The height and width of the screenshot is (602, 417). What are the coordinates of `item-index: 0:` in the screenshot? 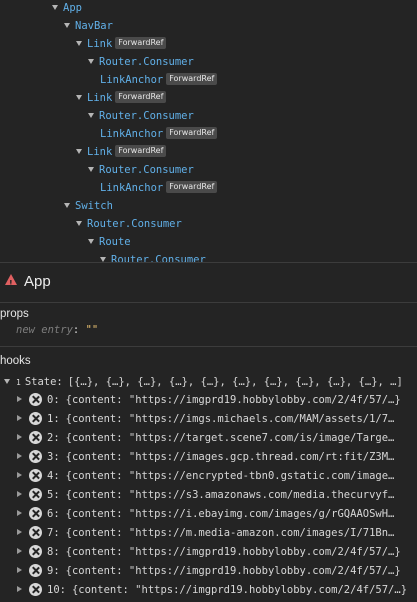 It's located at (53, 400).